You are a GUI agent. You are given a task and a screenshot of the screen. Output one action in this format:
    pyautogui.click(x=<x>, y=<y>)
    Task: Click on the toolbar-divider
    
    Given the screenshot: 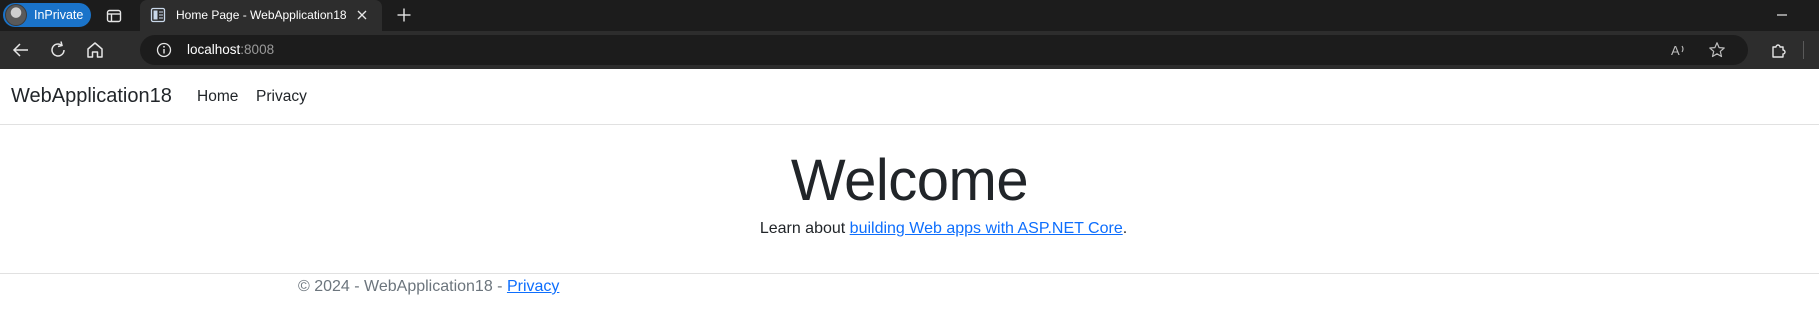 What is the action you would take?
    pyautogui.click(x=1803, y=50)
    